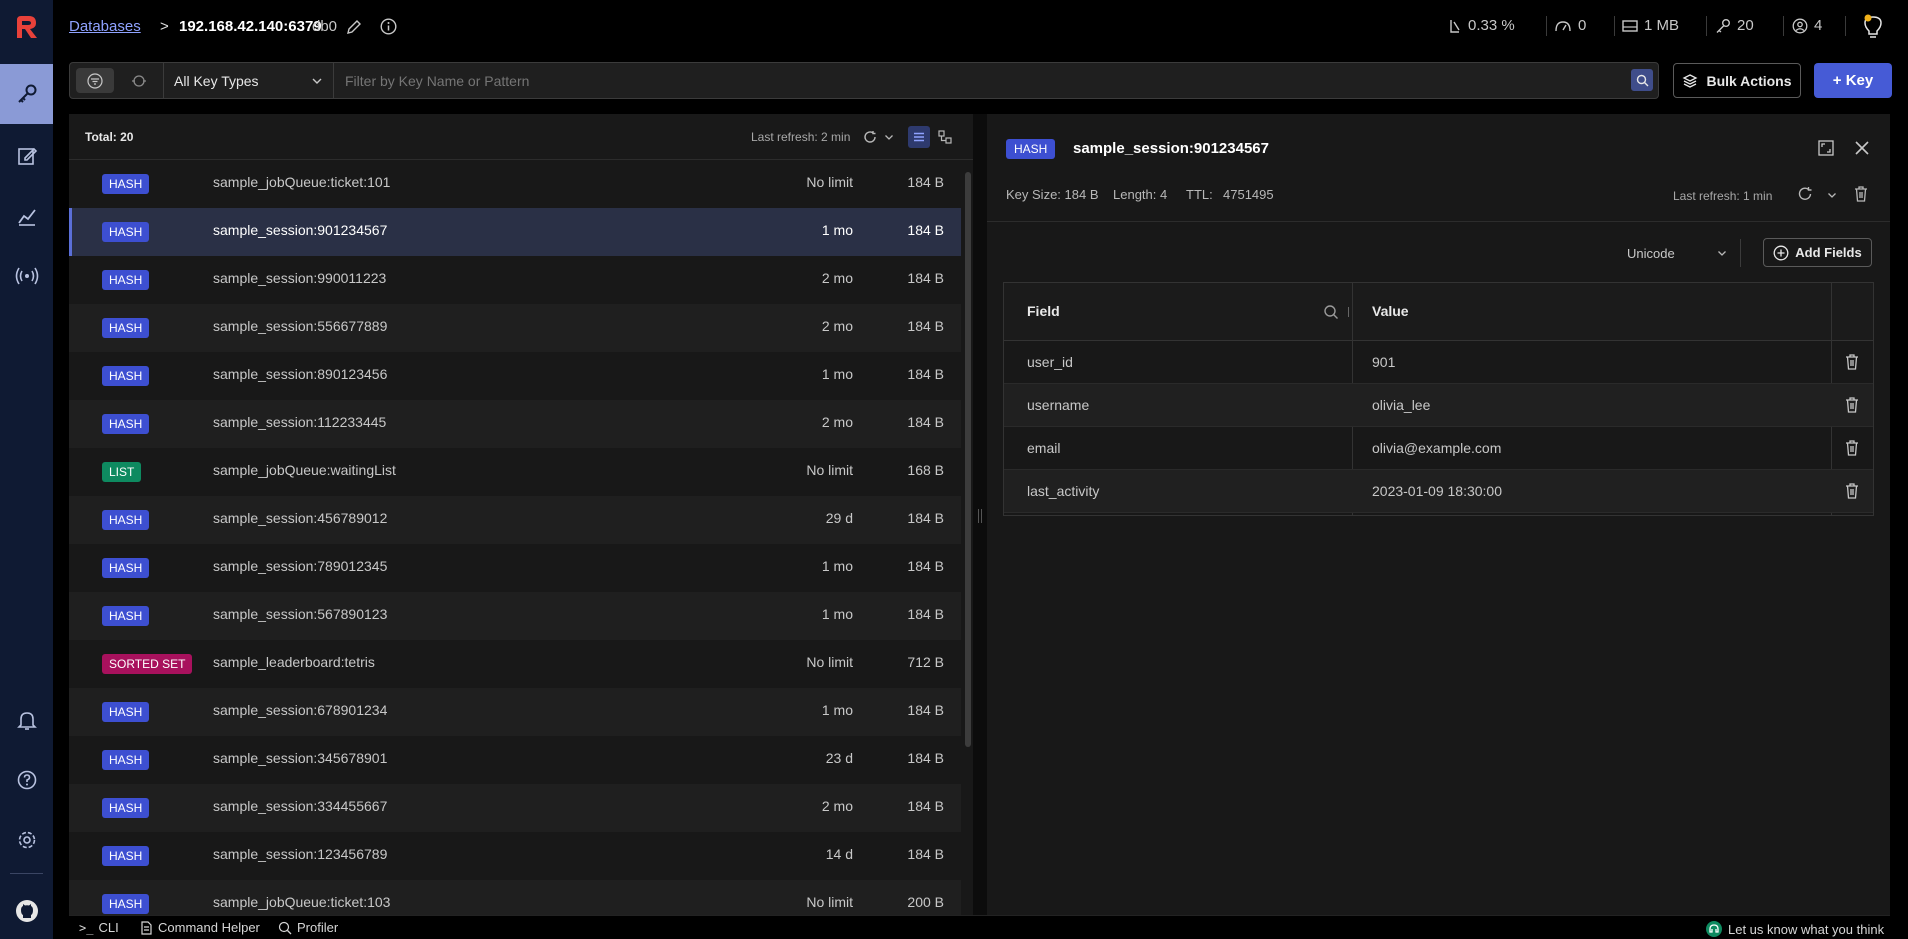  What do you see at coordinates (1737, 80) in the screenshot?
I see `bulk-actions-button: Bulk Actions` at bounding box center [1737, 80].